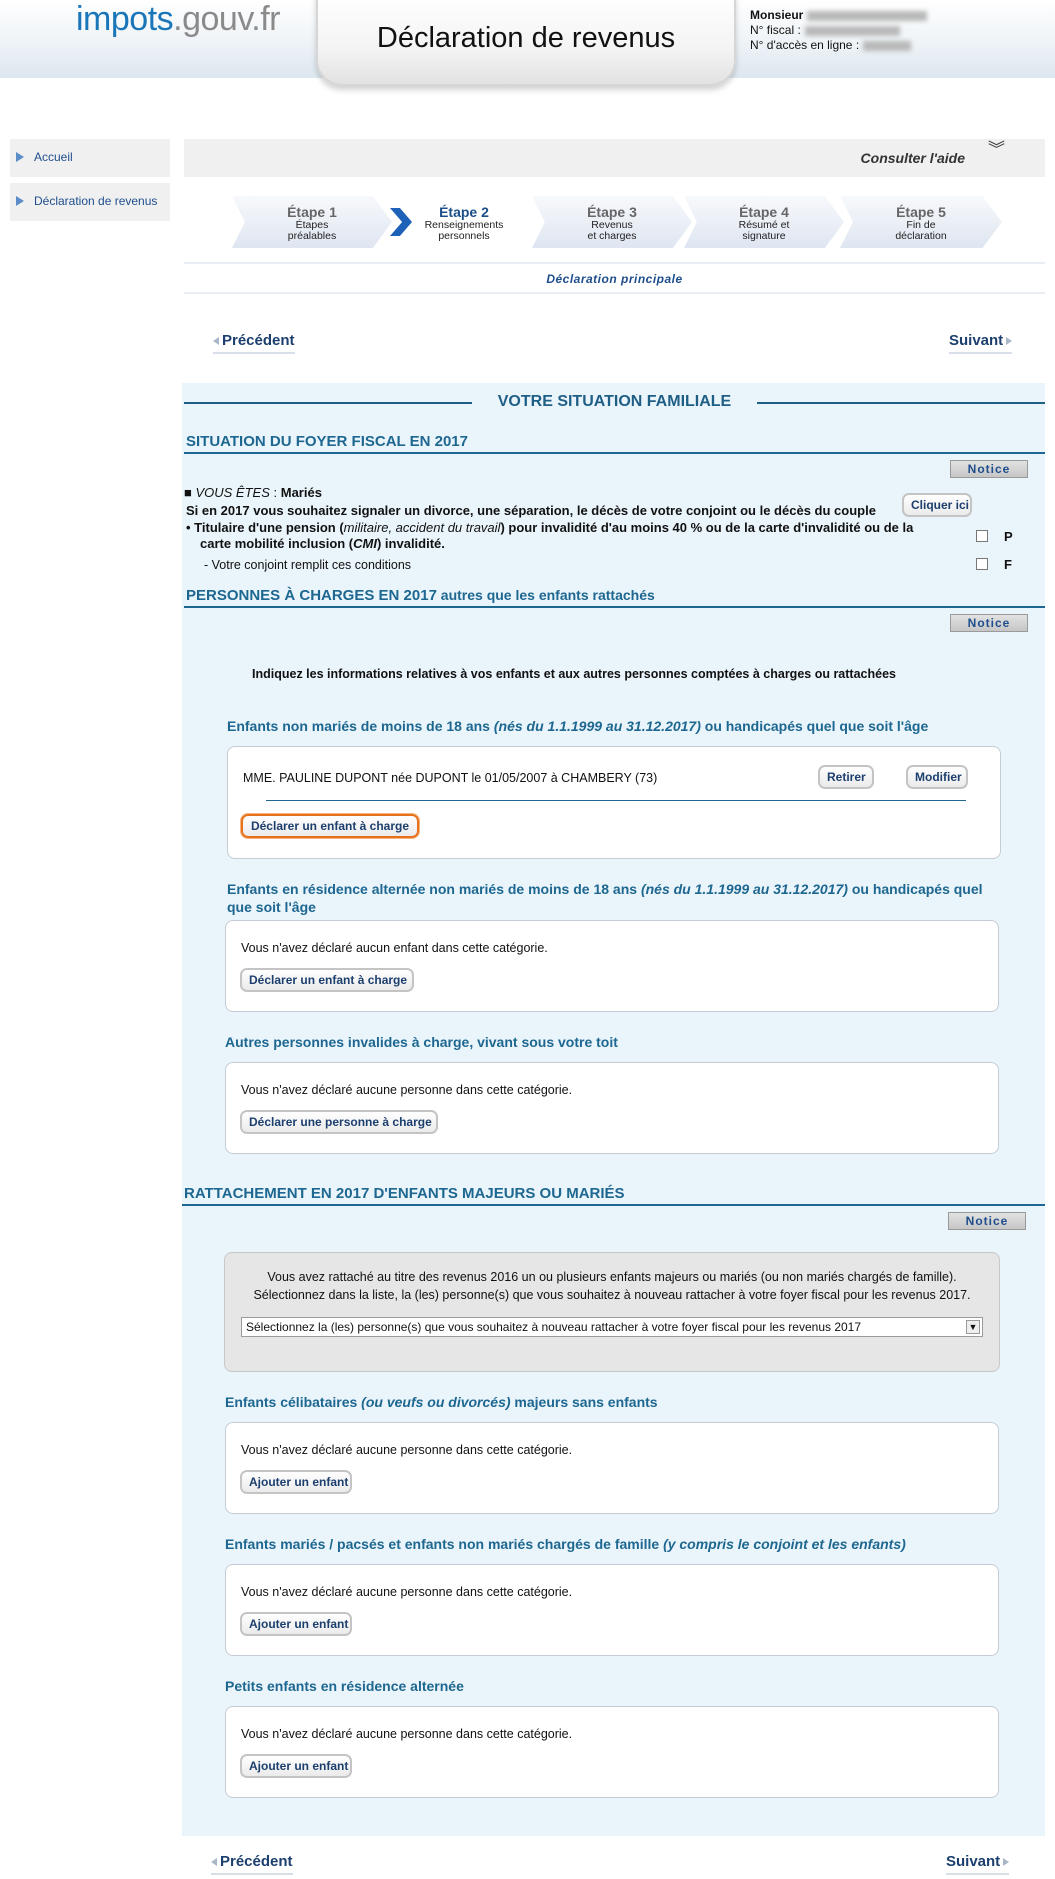 This screenshot has height=1879, width=1055. I want to click on checkbox-pension-f, so click(982, 564).